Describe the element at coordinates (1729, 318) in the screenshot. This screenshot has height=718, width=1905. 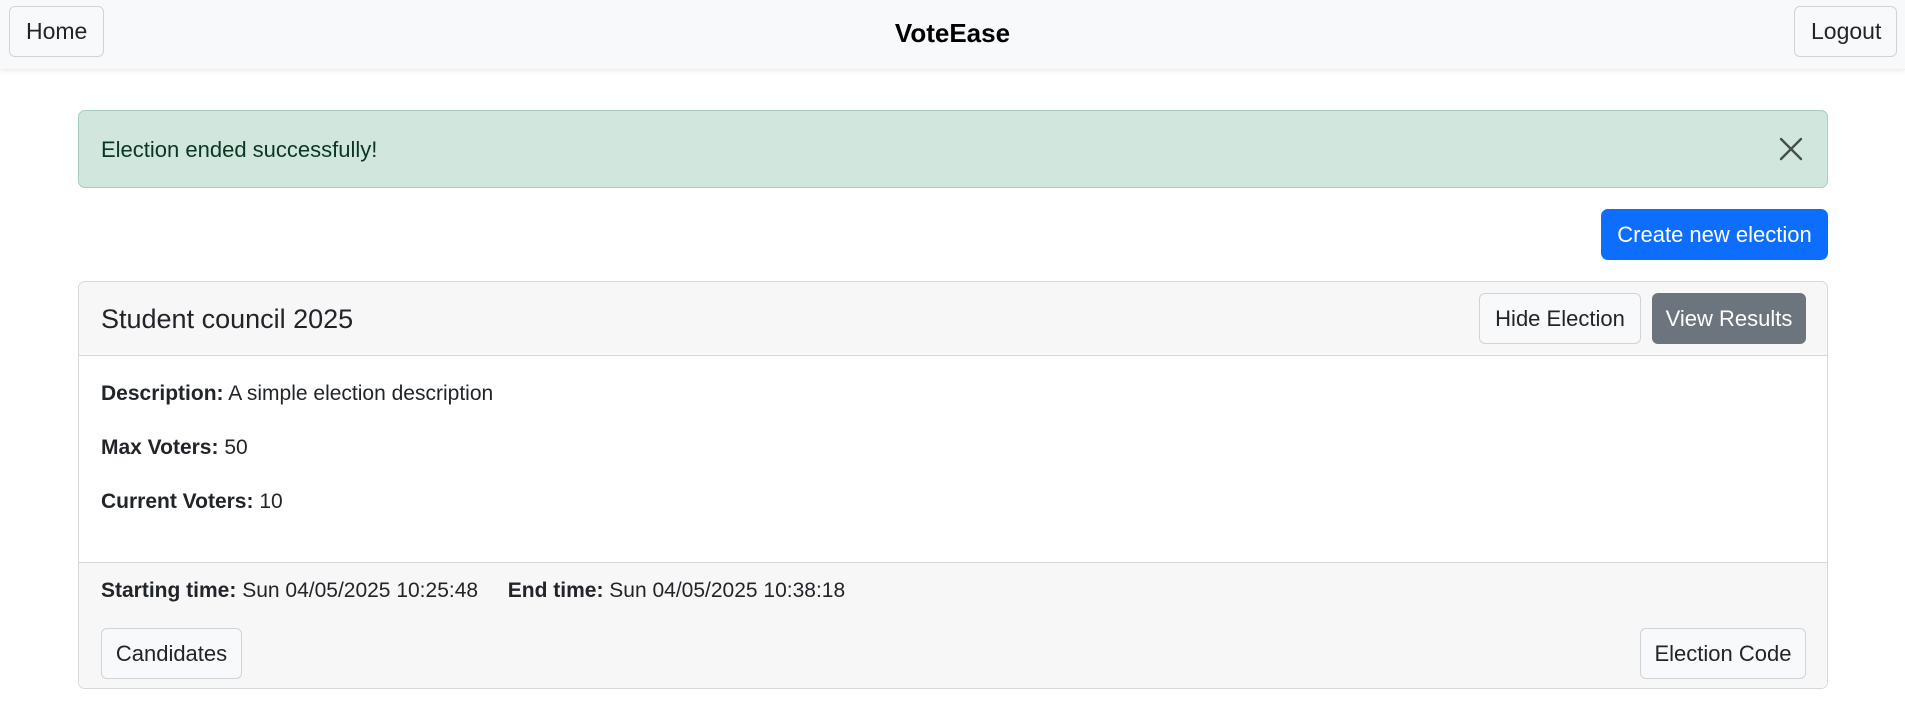
I see `view-results-button: View Results` at that location.